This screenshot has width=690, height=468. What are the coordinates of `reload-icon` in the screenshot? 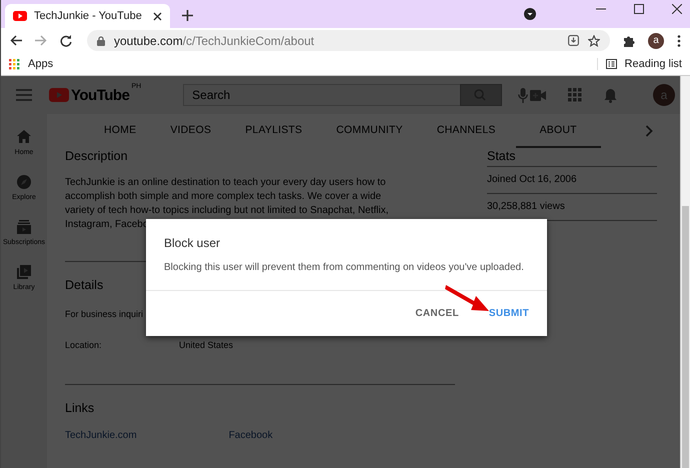 It's located at (66, 40).